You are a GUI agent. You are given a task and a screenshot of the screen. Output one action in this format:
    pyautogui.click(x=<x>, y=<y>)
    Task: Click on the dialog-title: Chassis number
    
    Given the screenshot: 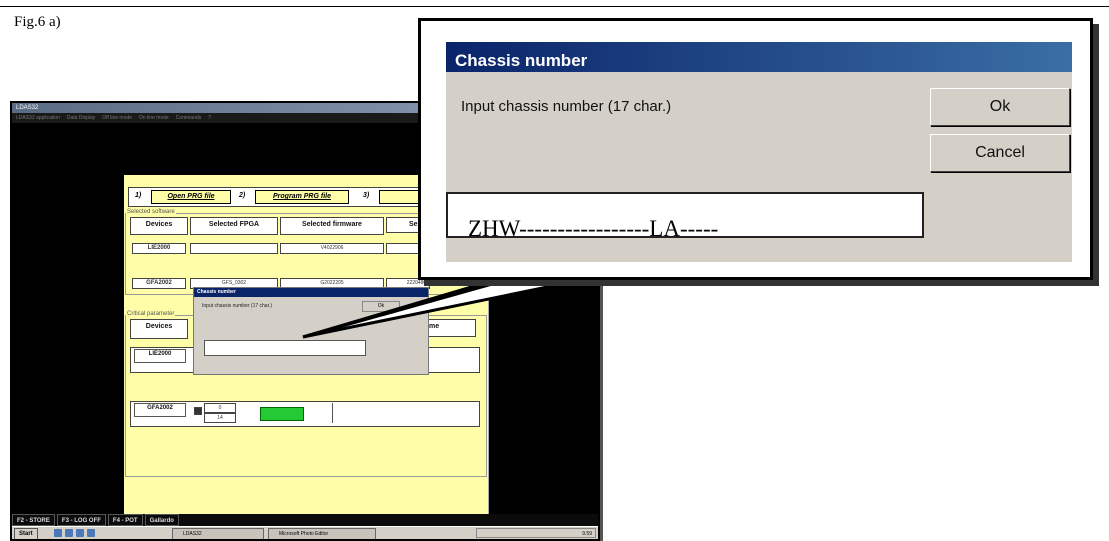 What is the action you would take?
    pyautogui.click(x=759, y=57)
    